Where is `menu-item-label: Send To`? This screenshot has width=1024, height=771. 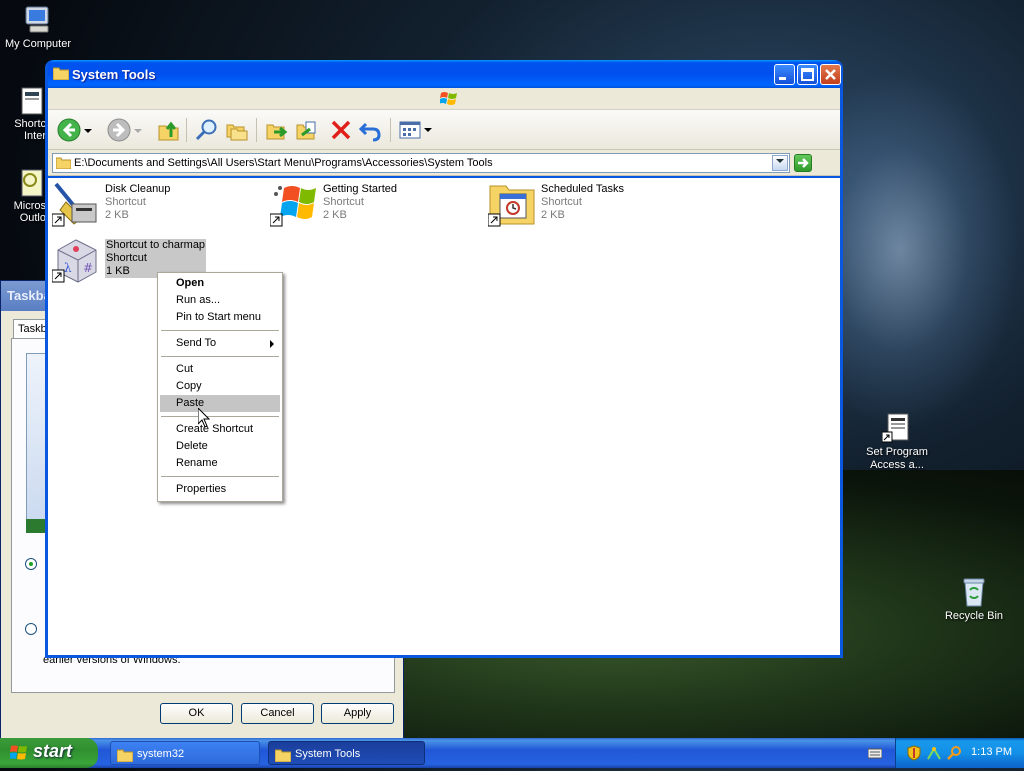
menu-item-label: Send To is located at coordinates (196, 343).